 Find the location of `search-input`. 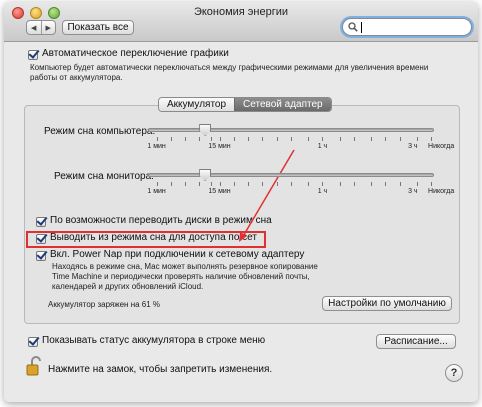

search-input is located at coordinates (407, 27).